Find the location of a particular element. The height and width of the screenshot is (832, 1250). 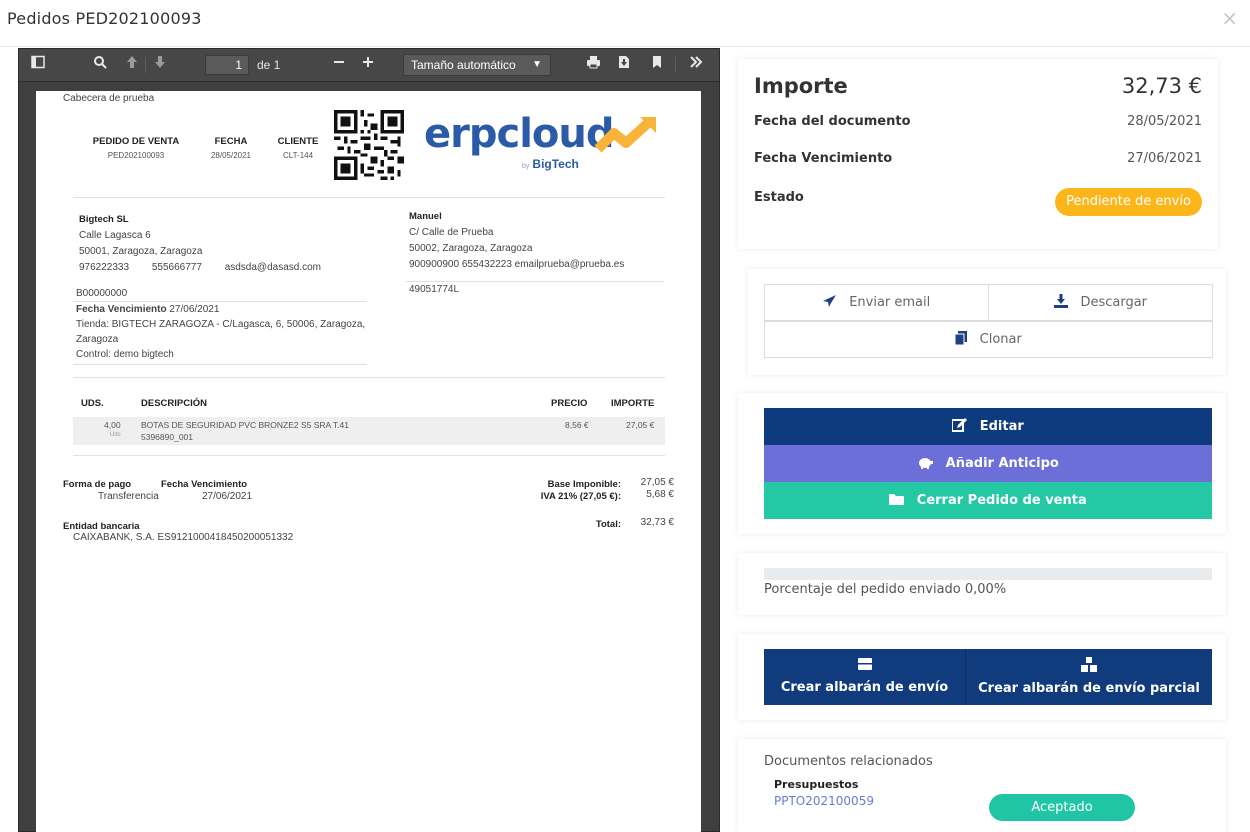

line-ref: 5396890_001 is located at coordinates (167, 437).